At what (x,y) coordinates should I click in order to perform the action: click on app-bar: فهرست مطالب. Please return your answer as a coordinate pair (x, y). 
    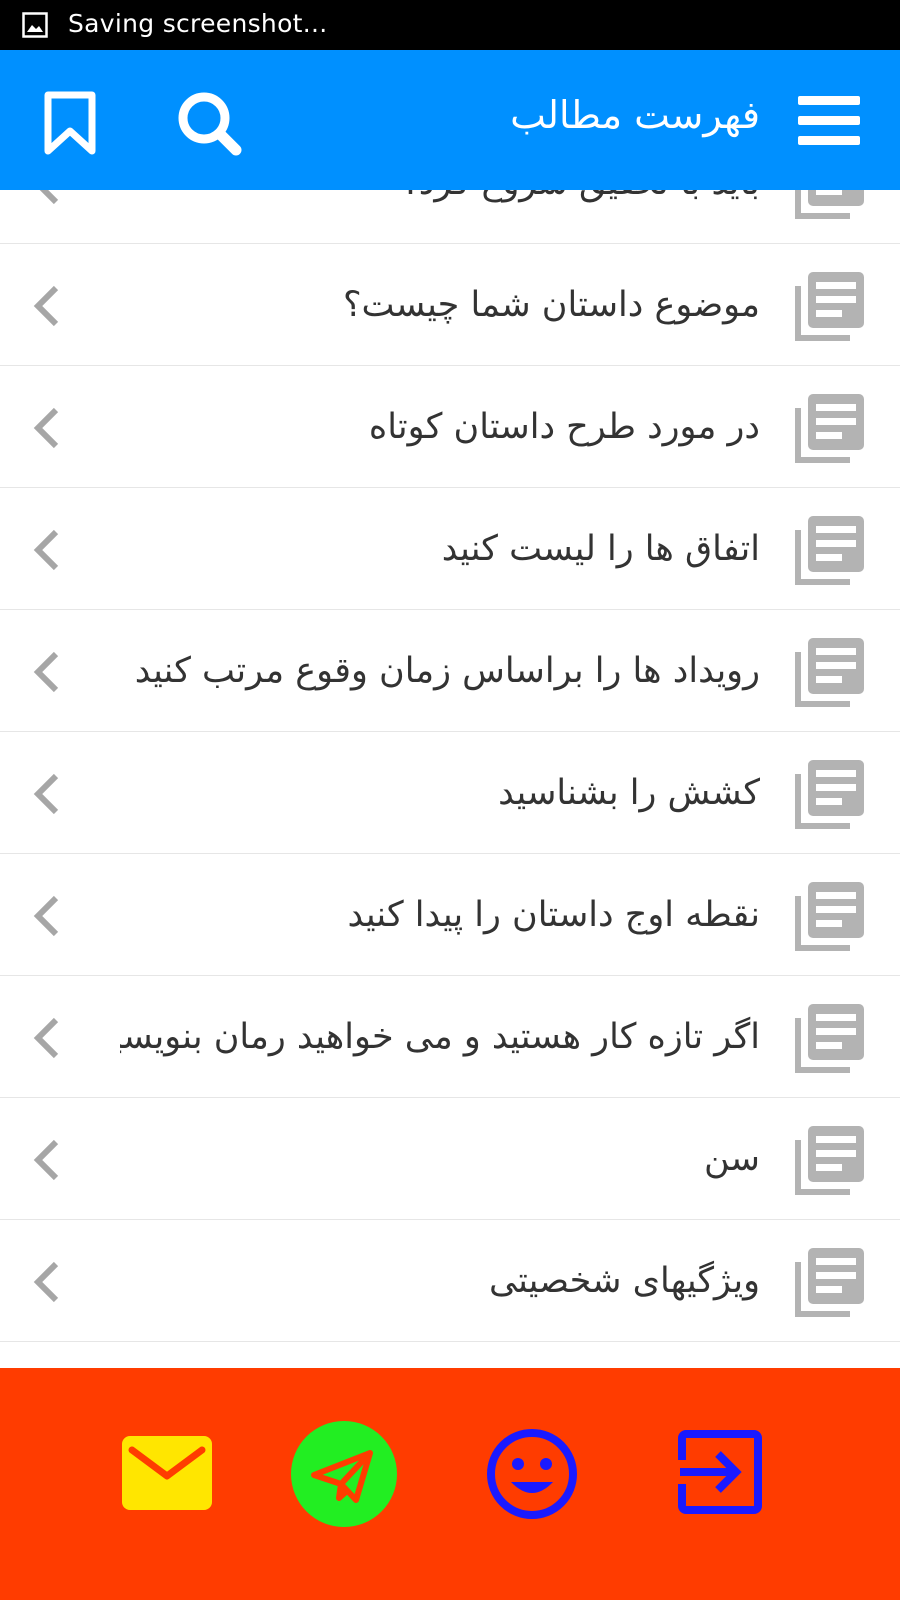
    Looking at the image, I should click on (450, 120).